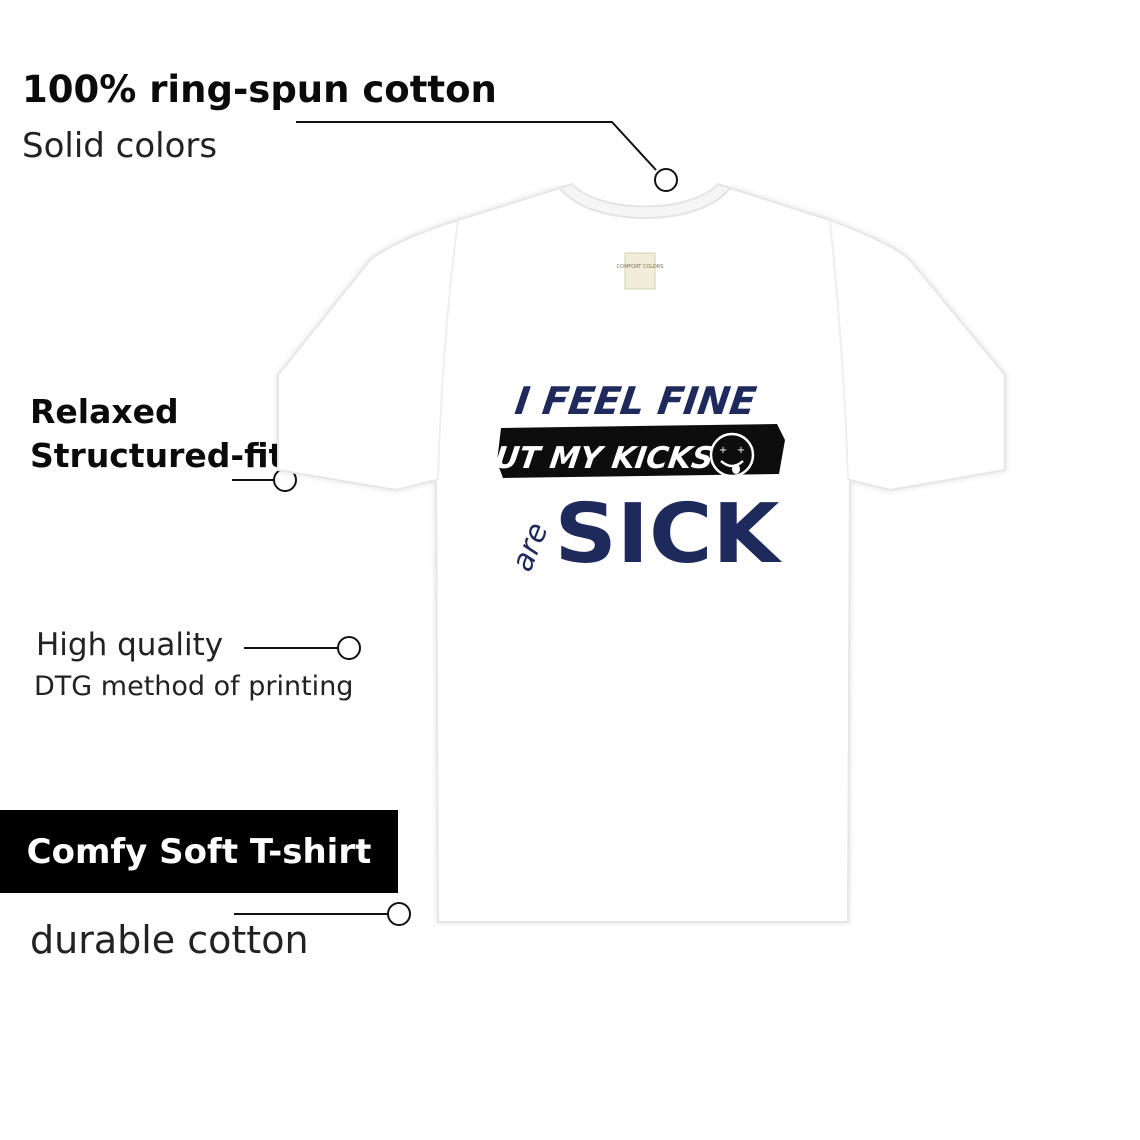  What do you see at coordinates (640, 271) in the screenshot?
I see `neck-label` at bounding box center [640, 271].